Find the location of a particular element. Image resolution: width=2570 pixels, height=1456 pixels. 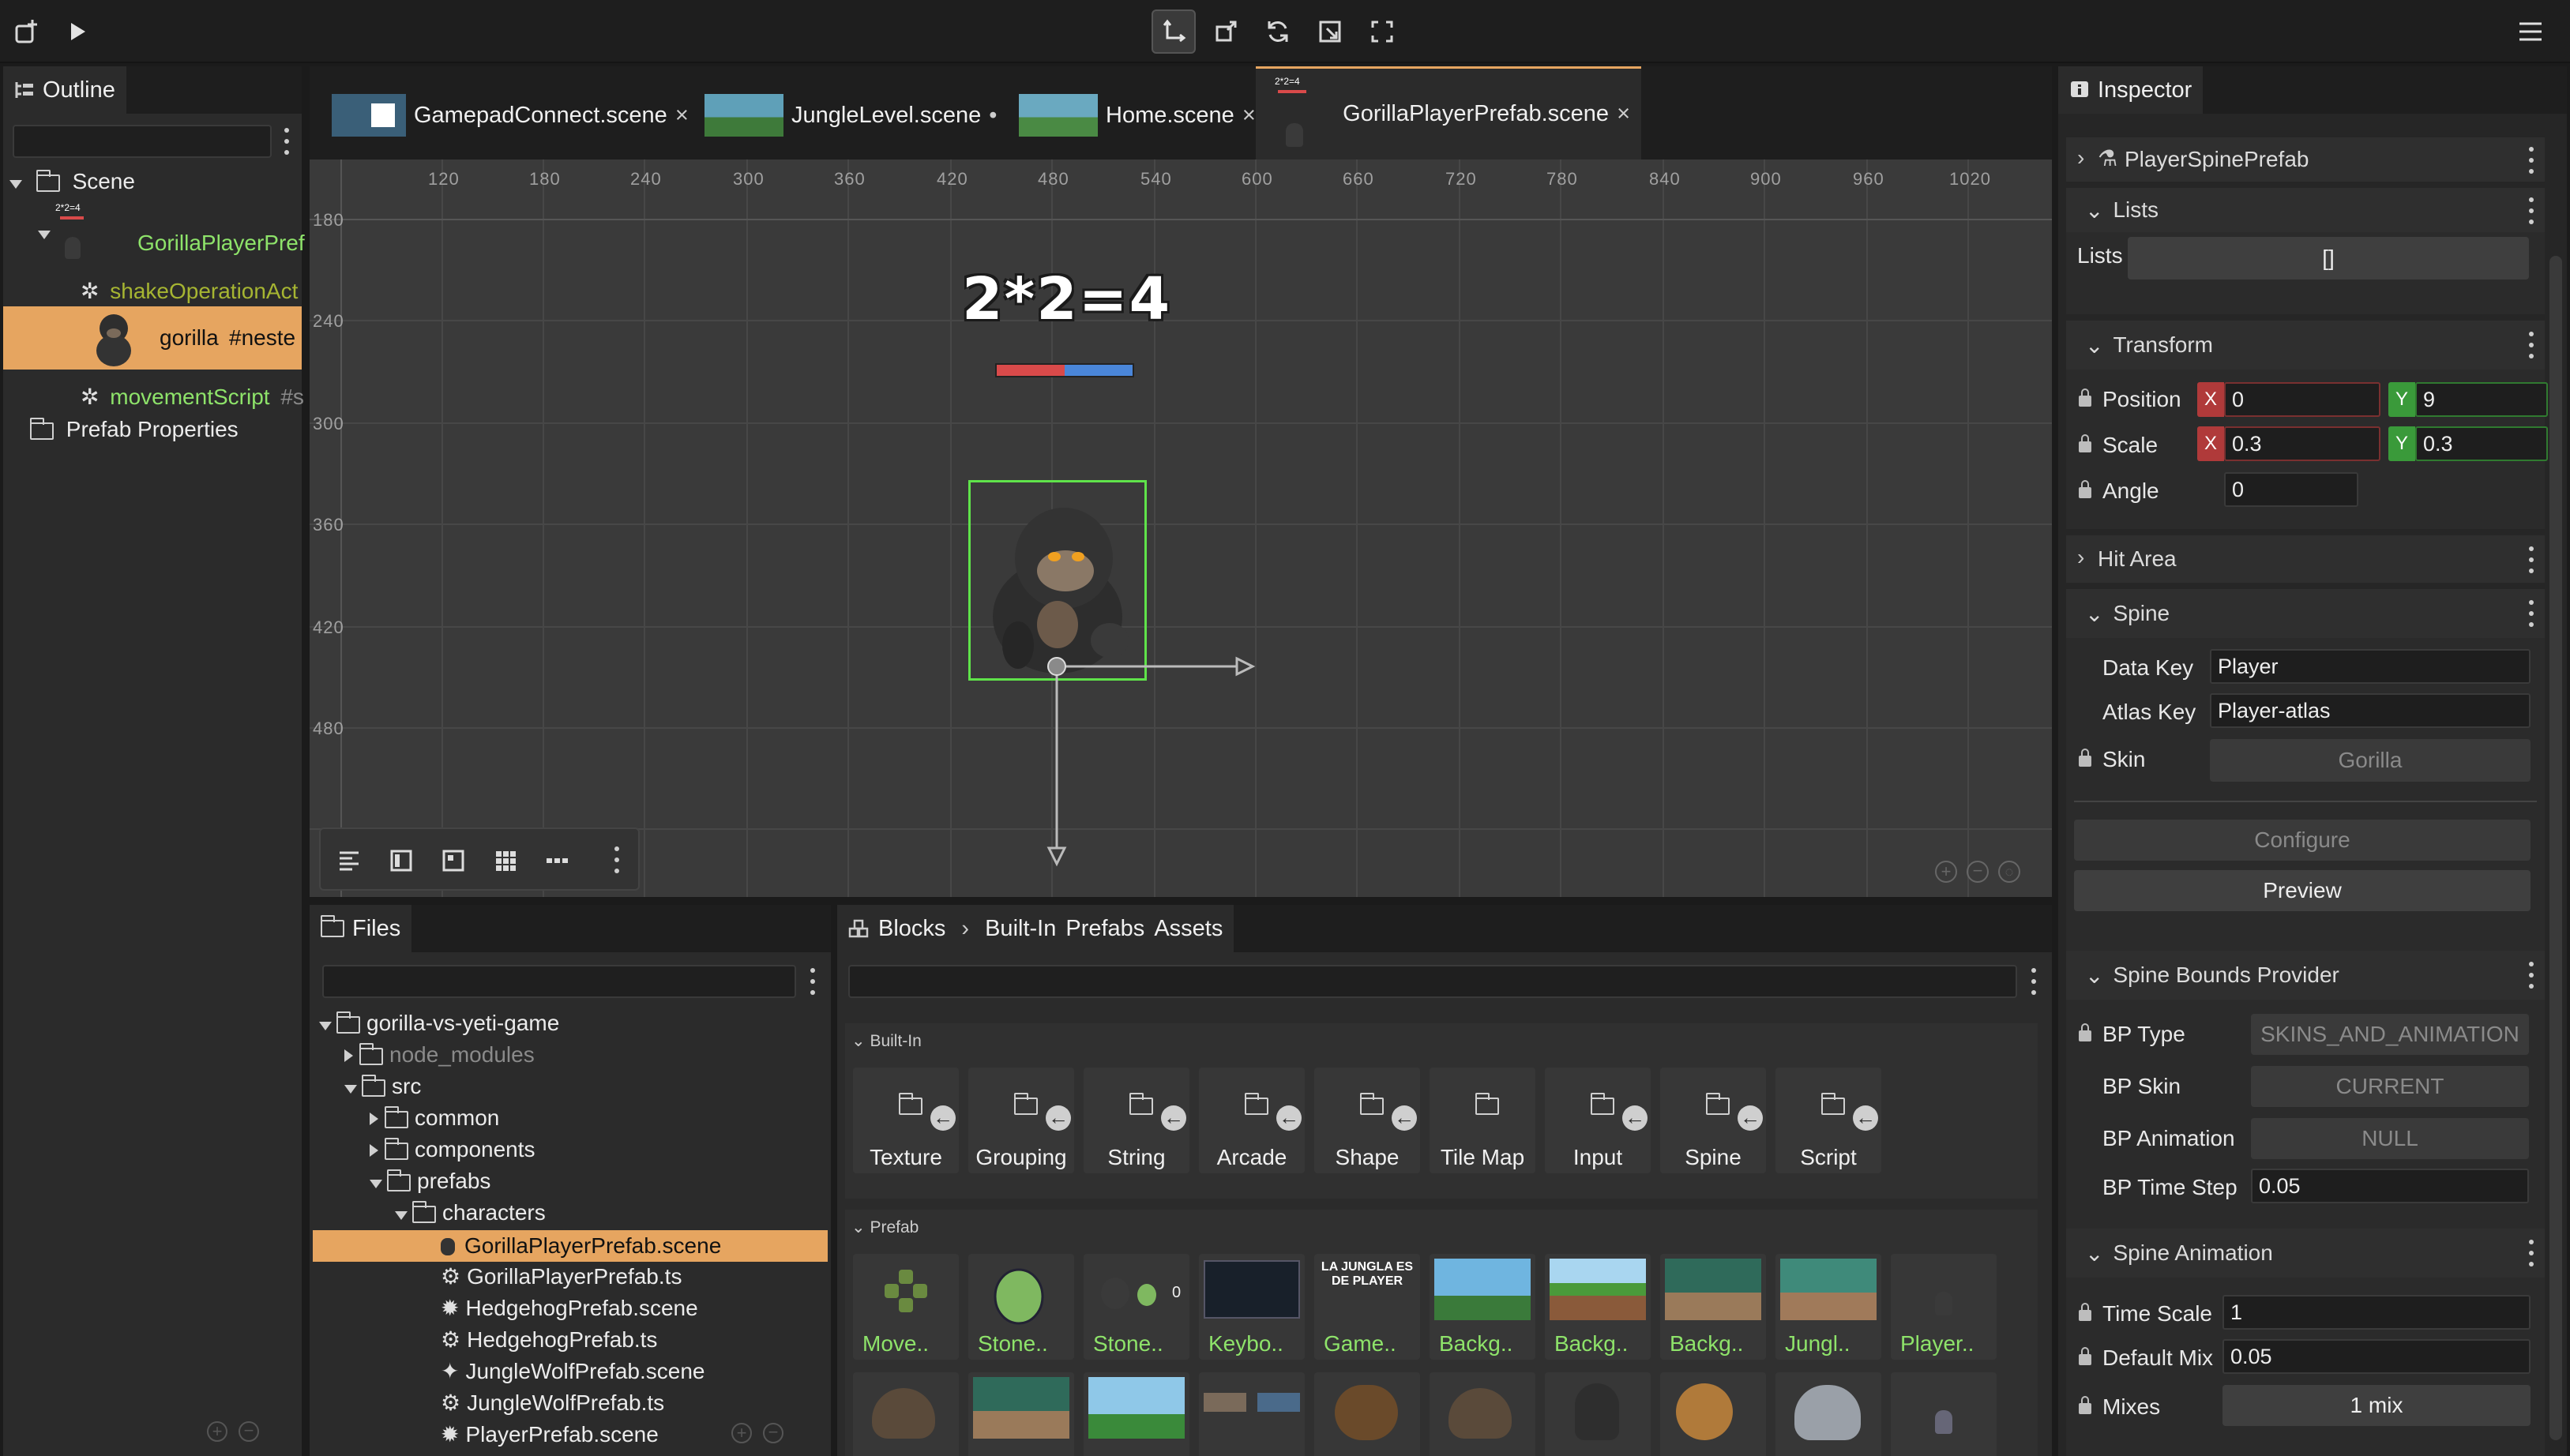

prefab-thumb-gorilla is located at coordinates (1598, 1414).